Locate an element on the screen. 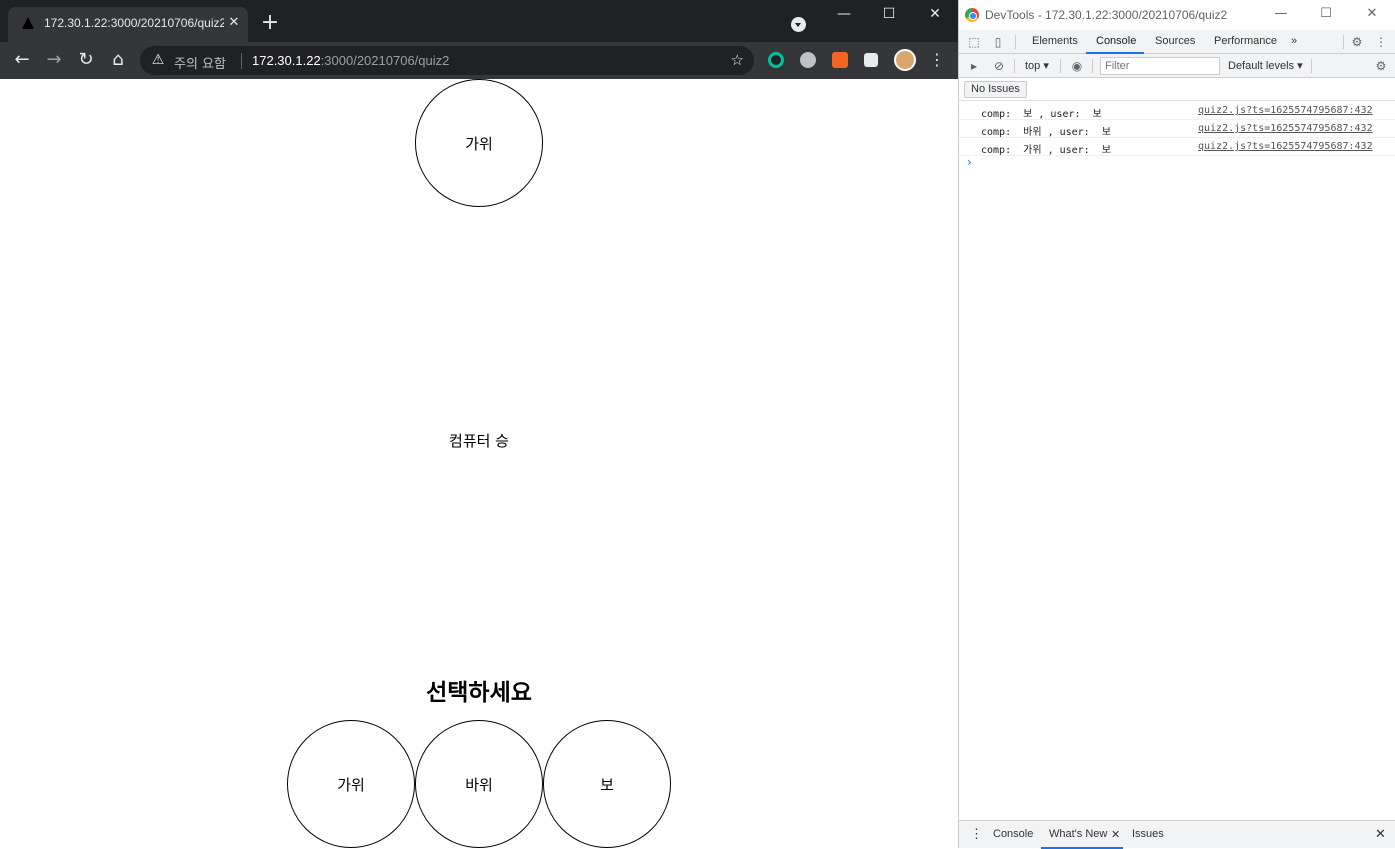  extension-grammarly-icon is located at coordinates (776, 60).